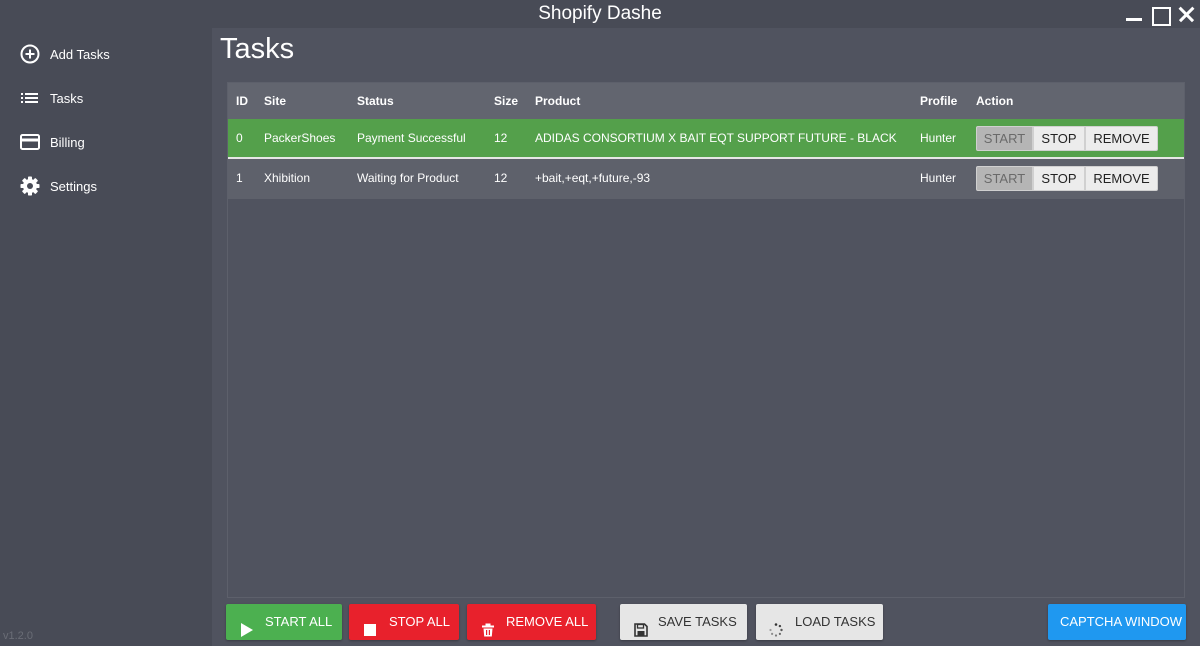 The width and height of the screenshot is (1200, 646). I want to click on column-header-action: Action, so click(995, 101).